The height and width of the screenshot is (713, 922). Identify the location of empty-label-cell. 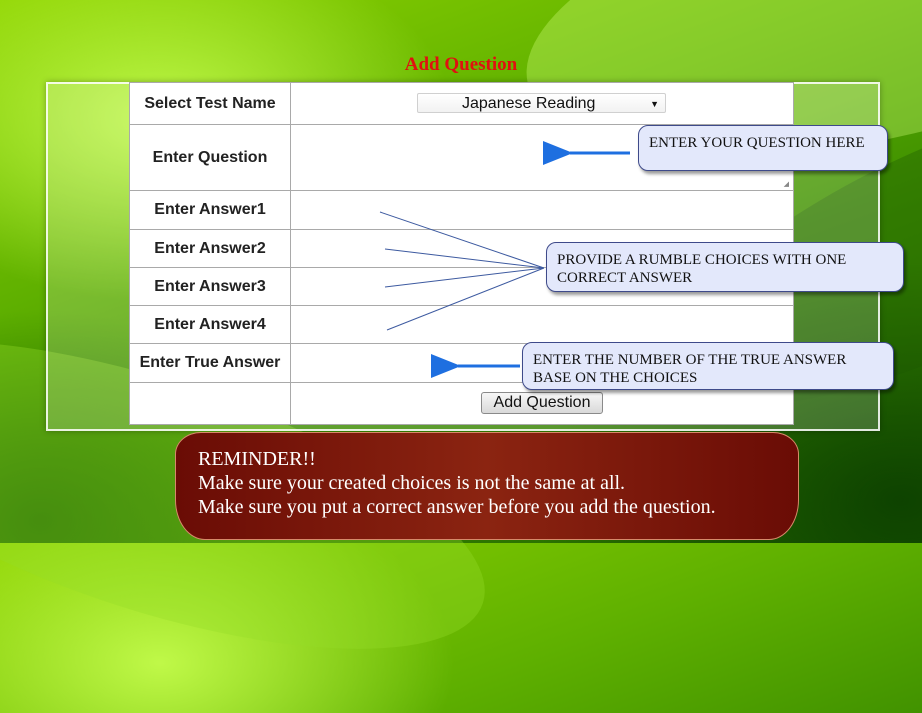
(210, 403).